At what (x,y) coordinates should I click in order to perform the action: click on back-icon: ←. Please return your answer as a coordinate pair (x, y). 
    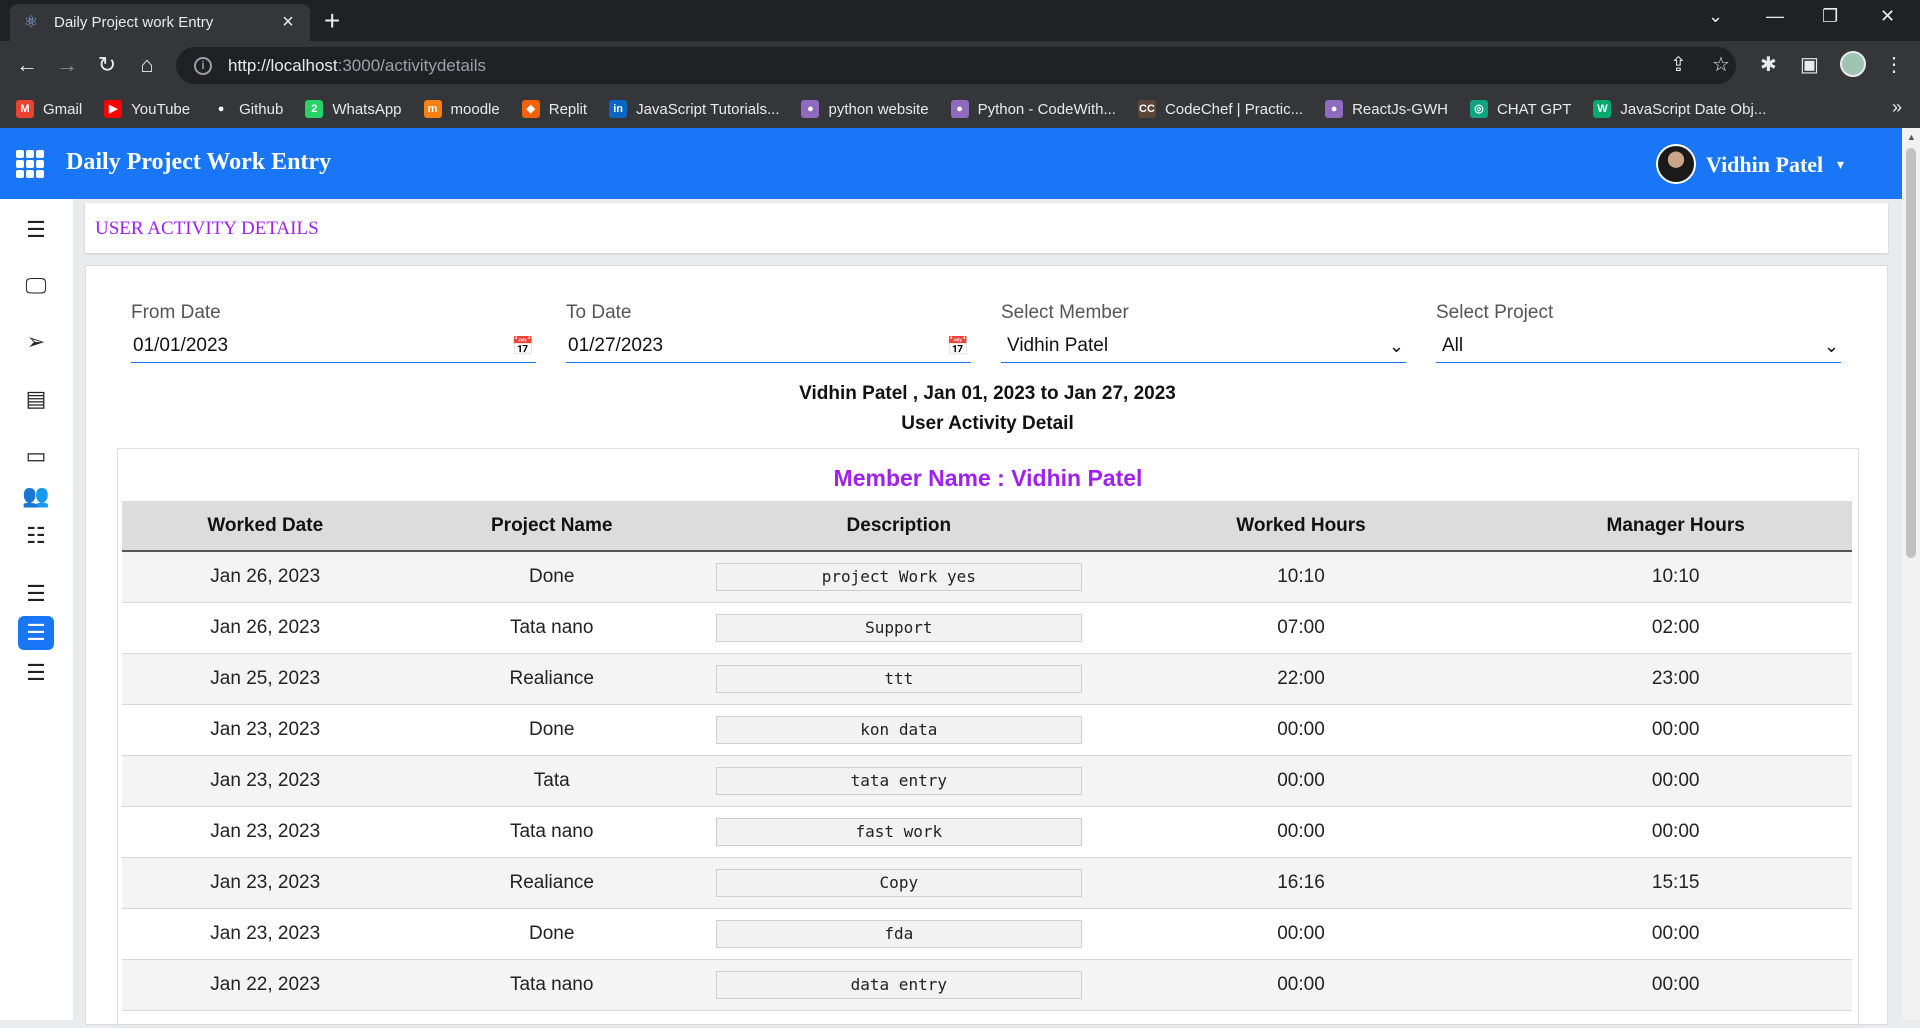
    Looking at the image, I should click on (27, 65).